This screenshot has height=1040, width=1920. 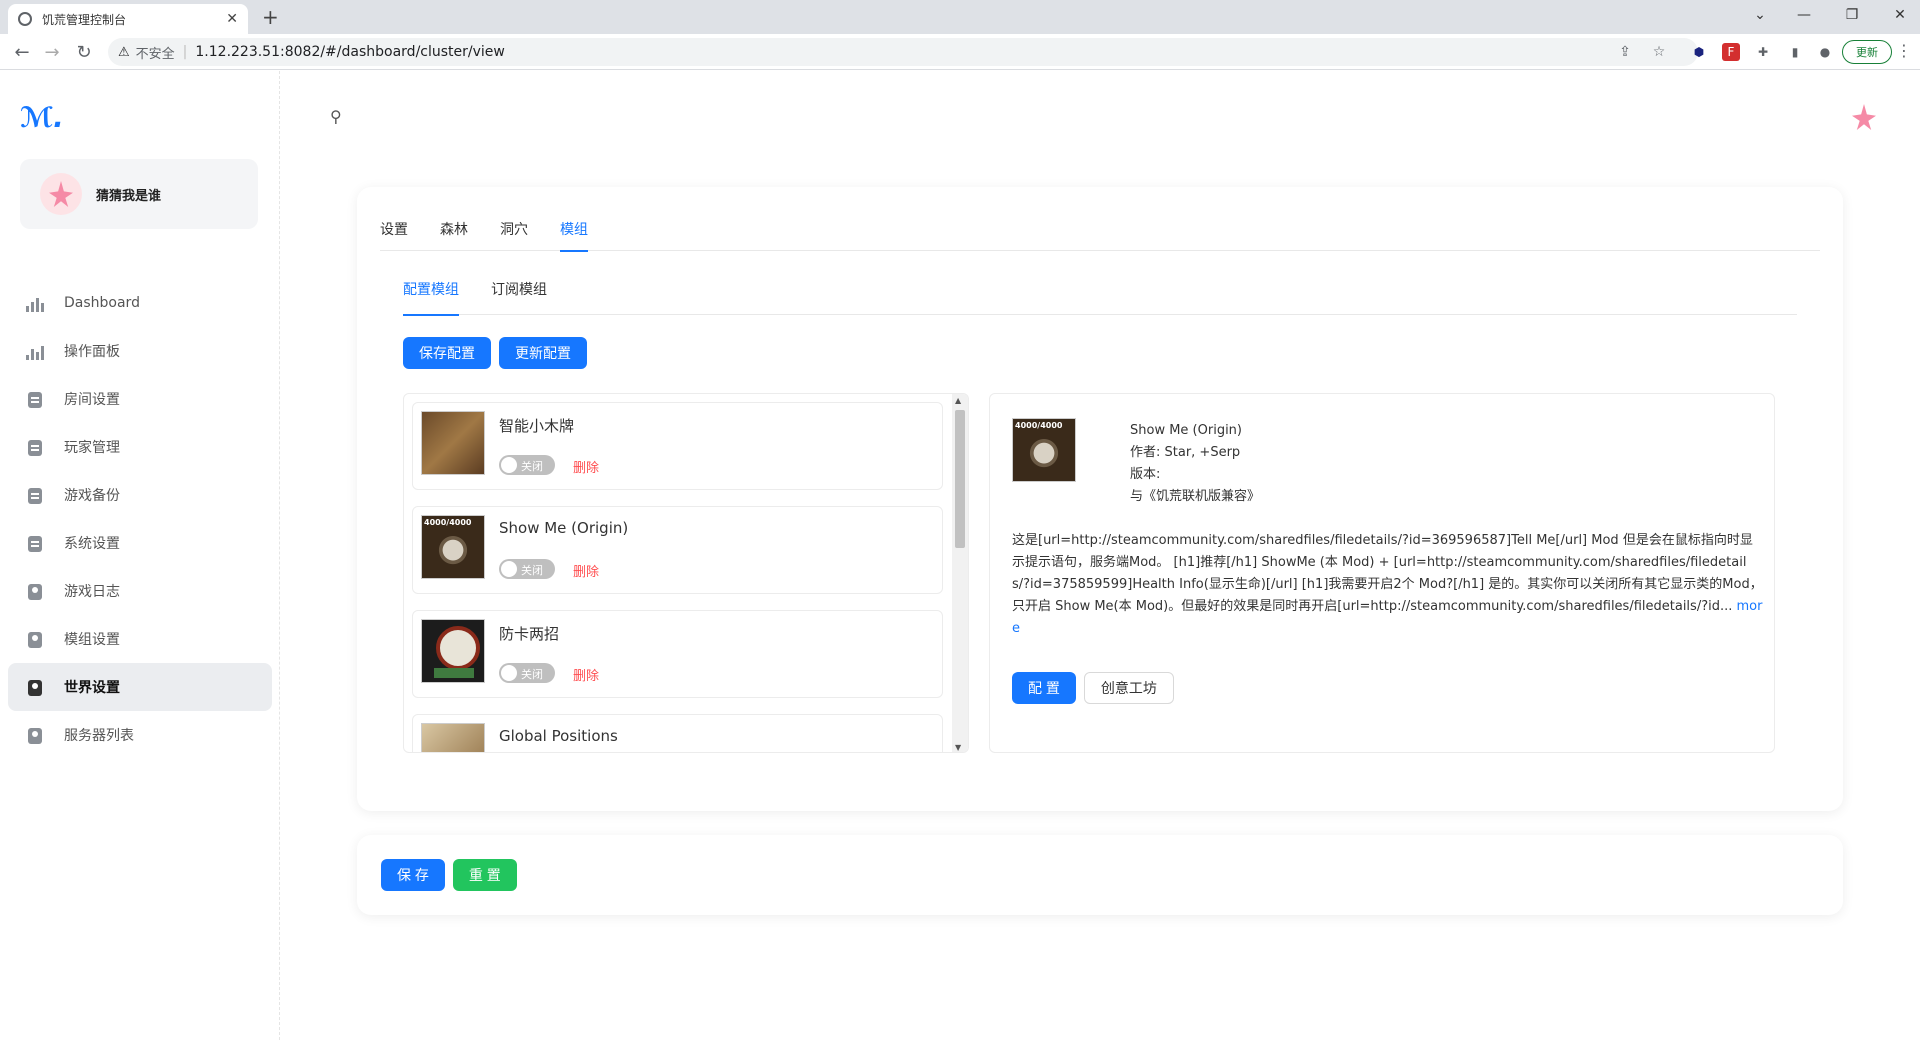 What do you see at coordinates (140, 639) in the screenshot?
I see `sidebar-item-mod-settings: 模组设置` at bounding box center [140, 639].